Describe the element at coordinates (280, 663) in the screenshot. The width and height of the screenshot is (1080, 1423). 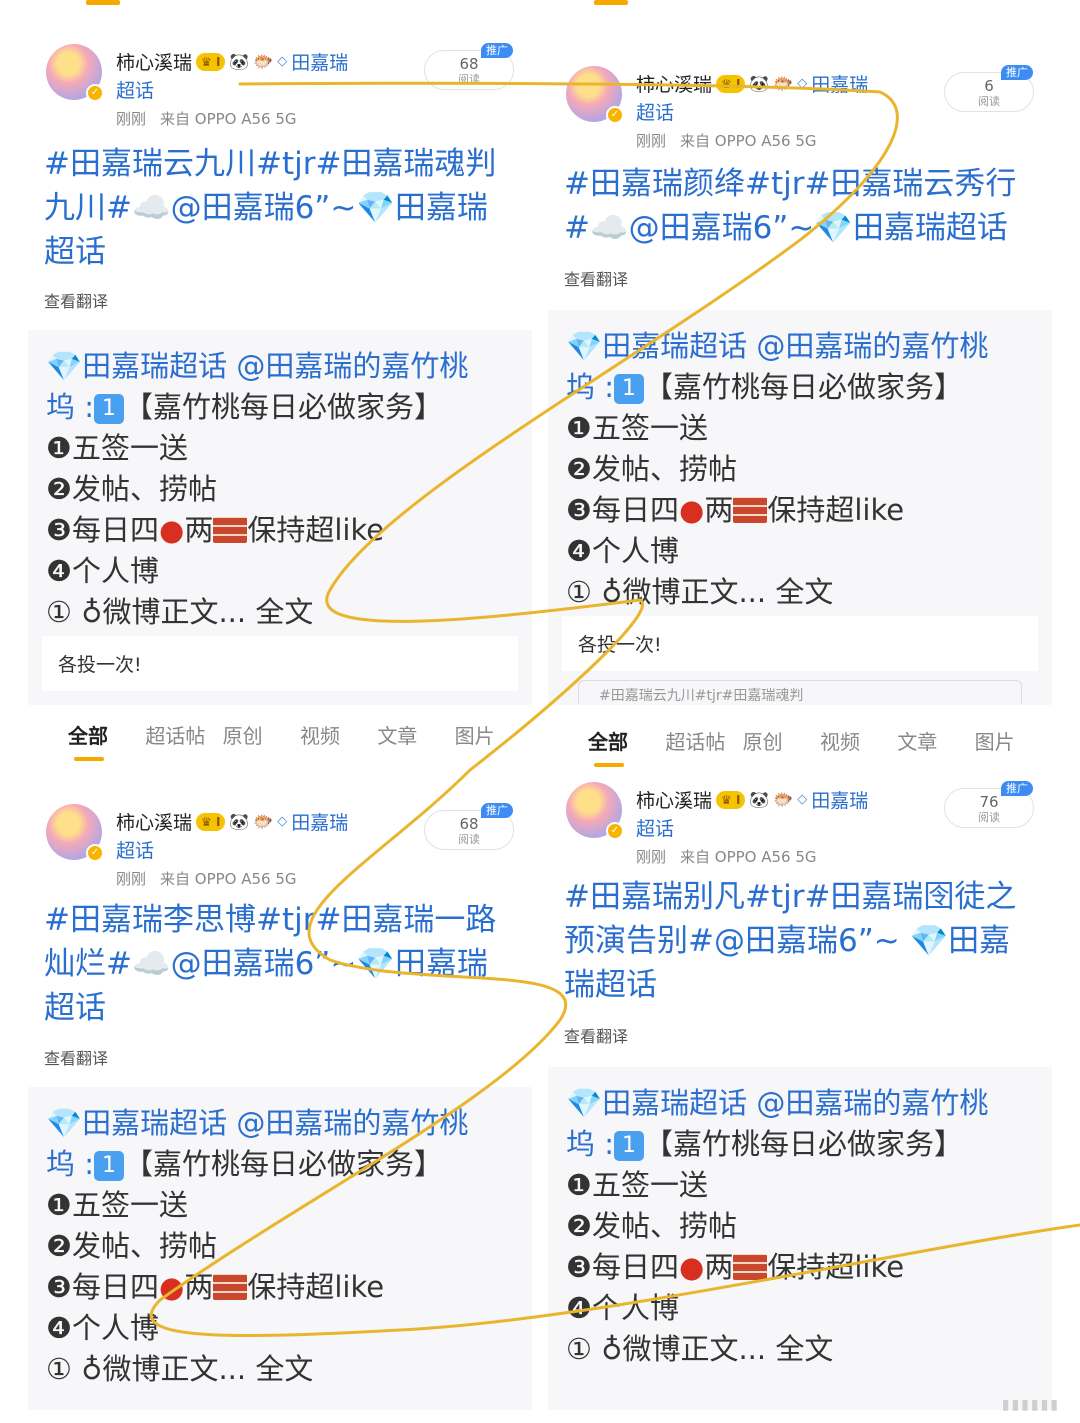
I see `note-text: 各投一次!` at that location.